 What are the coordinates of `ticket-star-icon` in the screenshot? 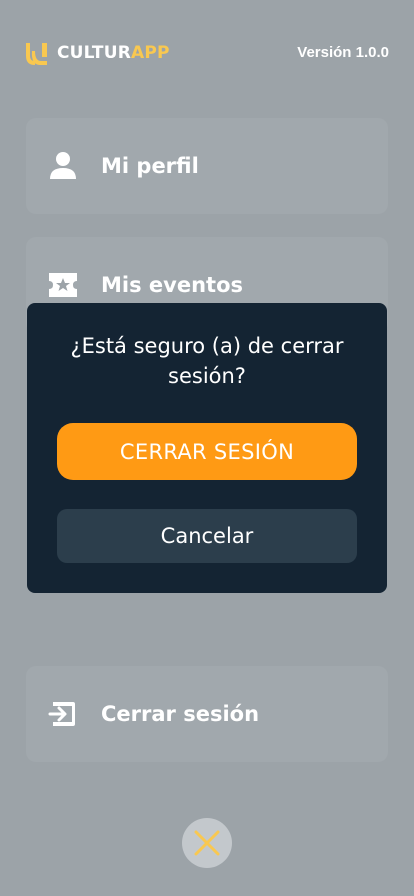 It's located at (63, 285).